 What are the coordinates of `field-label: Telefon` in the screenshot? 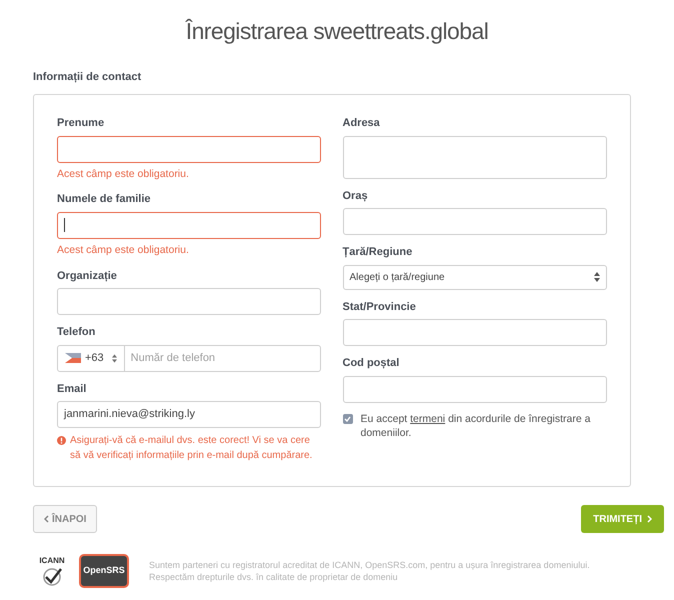 It's located at (76, 332).